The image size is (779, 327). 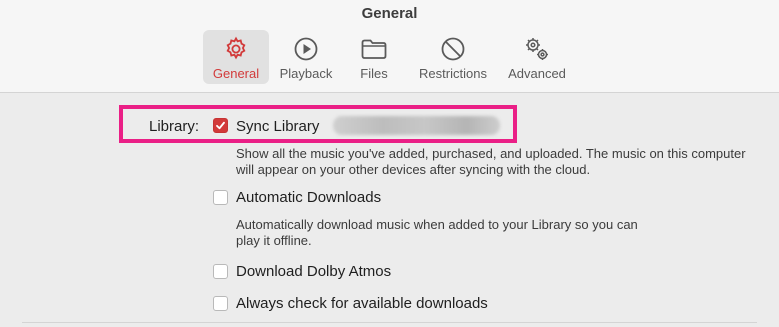 I want to click on download-dolby-atmos-label: Download Dolby Atmos, so click(x=313, y=271).